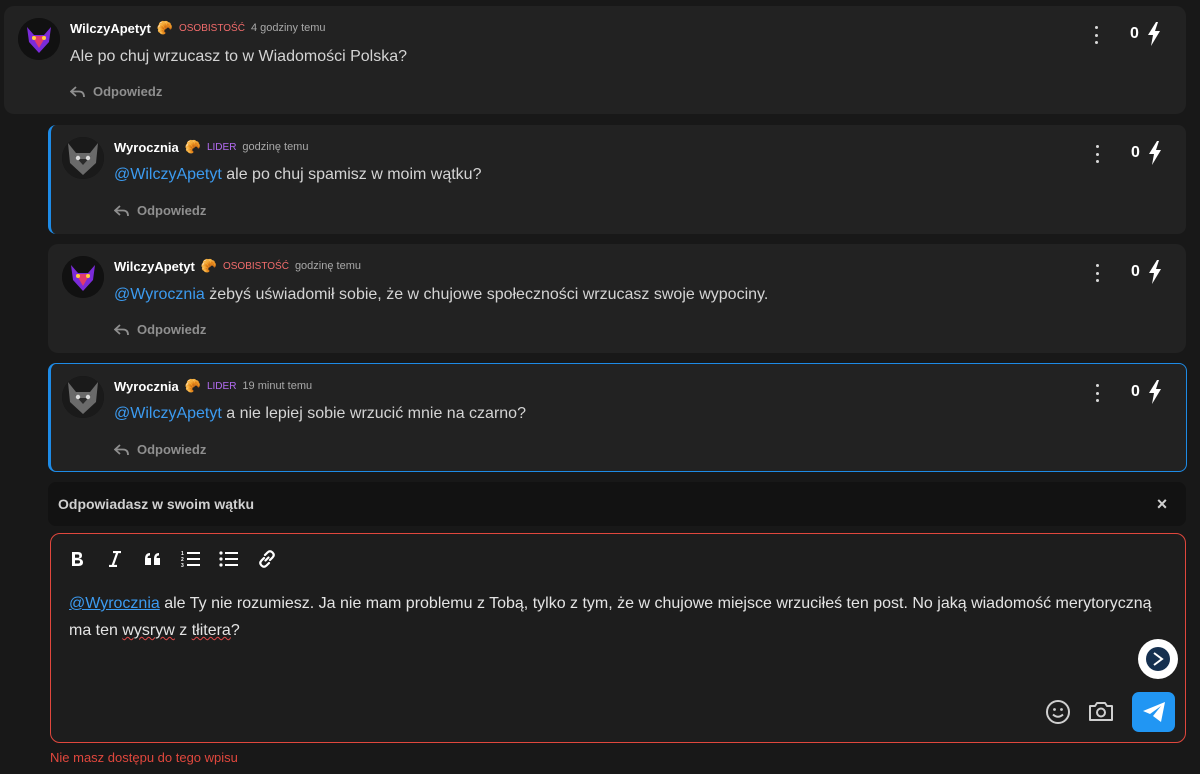  Describe the element at coordinates (288, 28) in the screenshot. I see `timestamp: 4 godziny temu` at that location.